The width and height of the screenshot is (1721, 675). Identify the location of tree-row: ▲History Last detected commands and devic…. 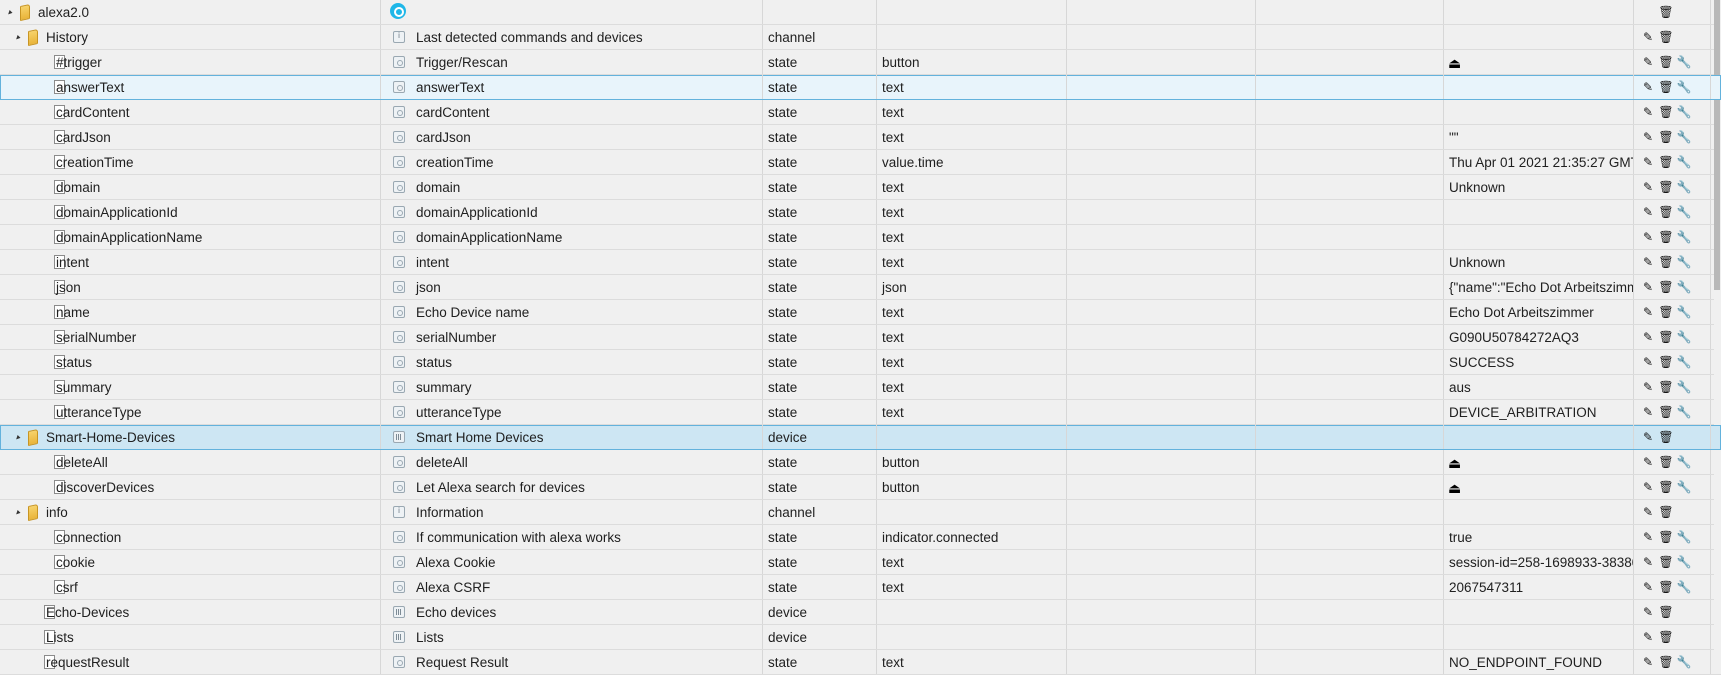
(860, 37).